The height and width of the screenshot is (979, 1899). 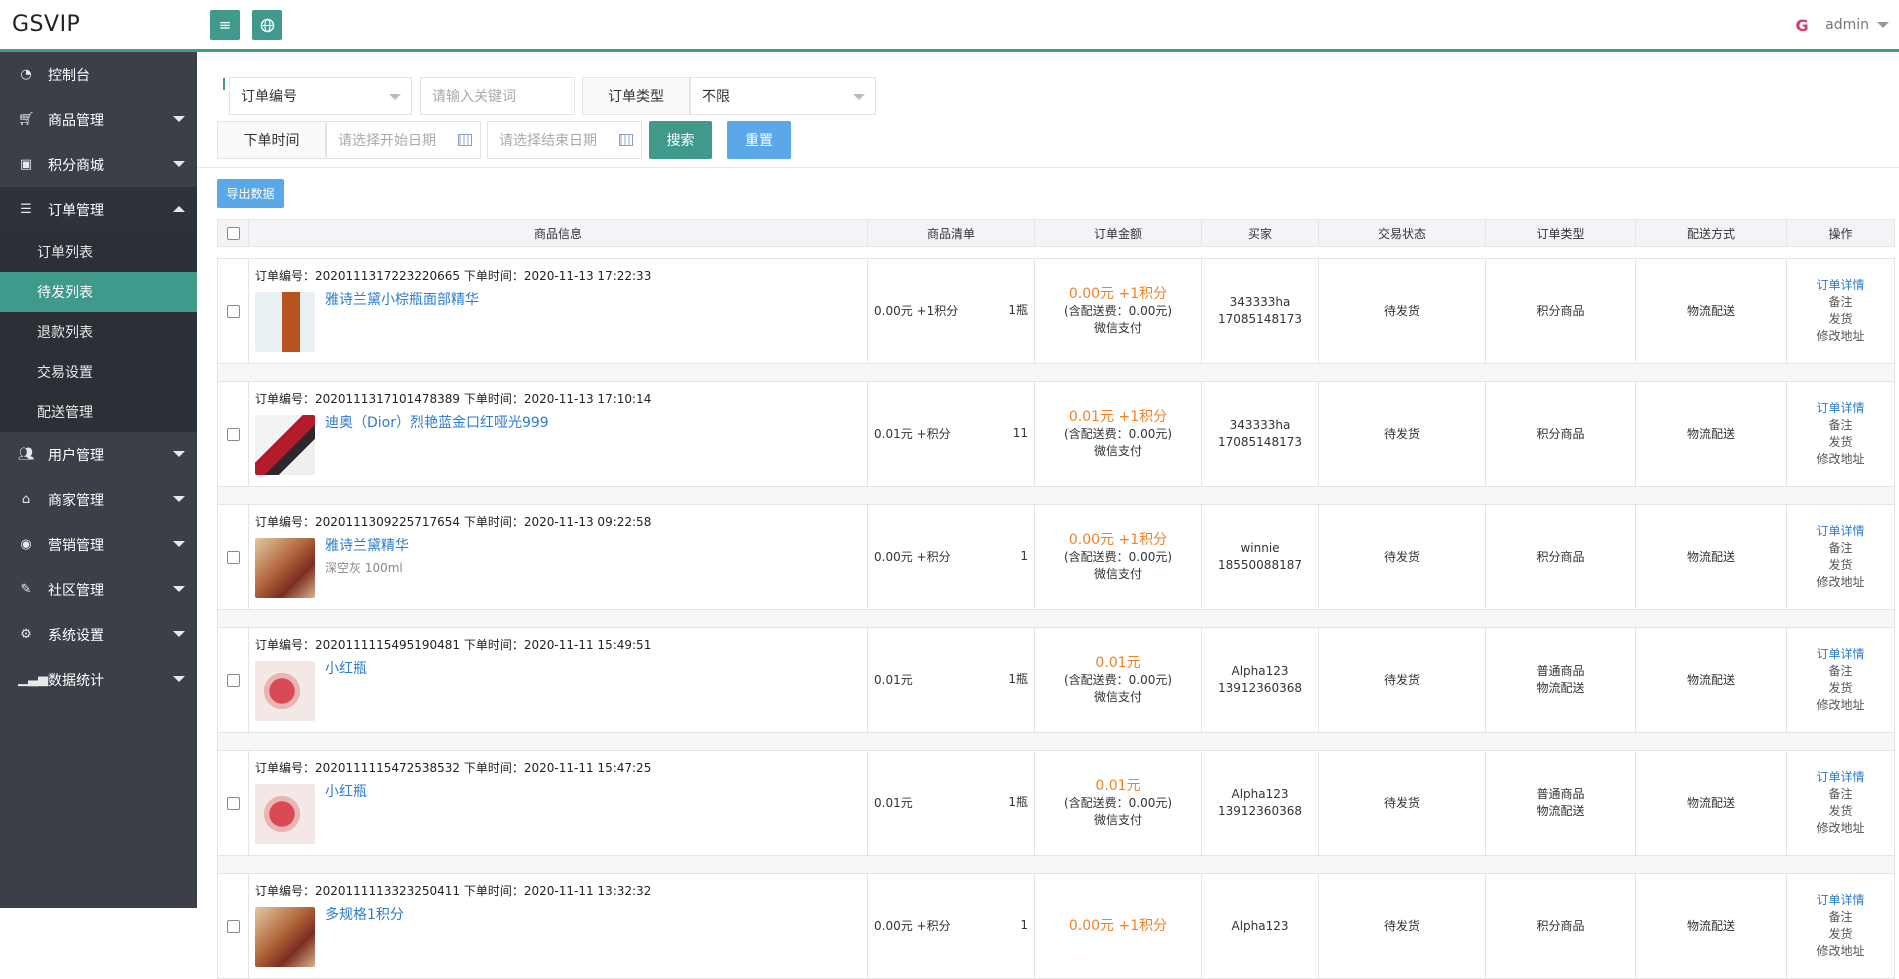 I want to click on sidebar-item-points-mall: ▣ 积分商城, so click(x=98, y=164).